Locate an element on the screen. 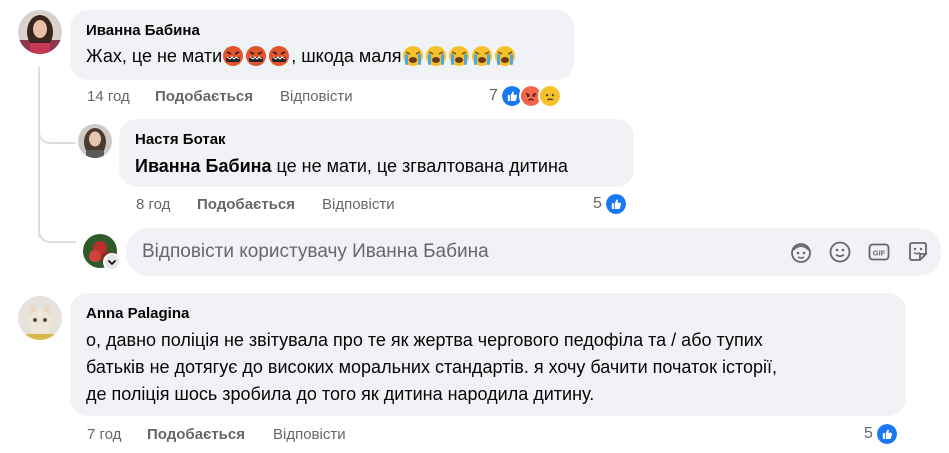  comment-time: 14 год is located at coordinates (108, 96).